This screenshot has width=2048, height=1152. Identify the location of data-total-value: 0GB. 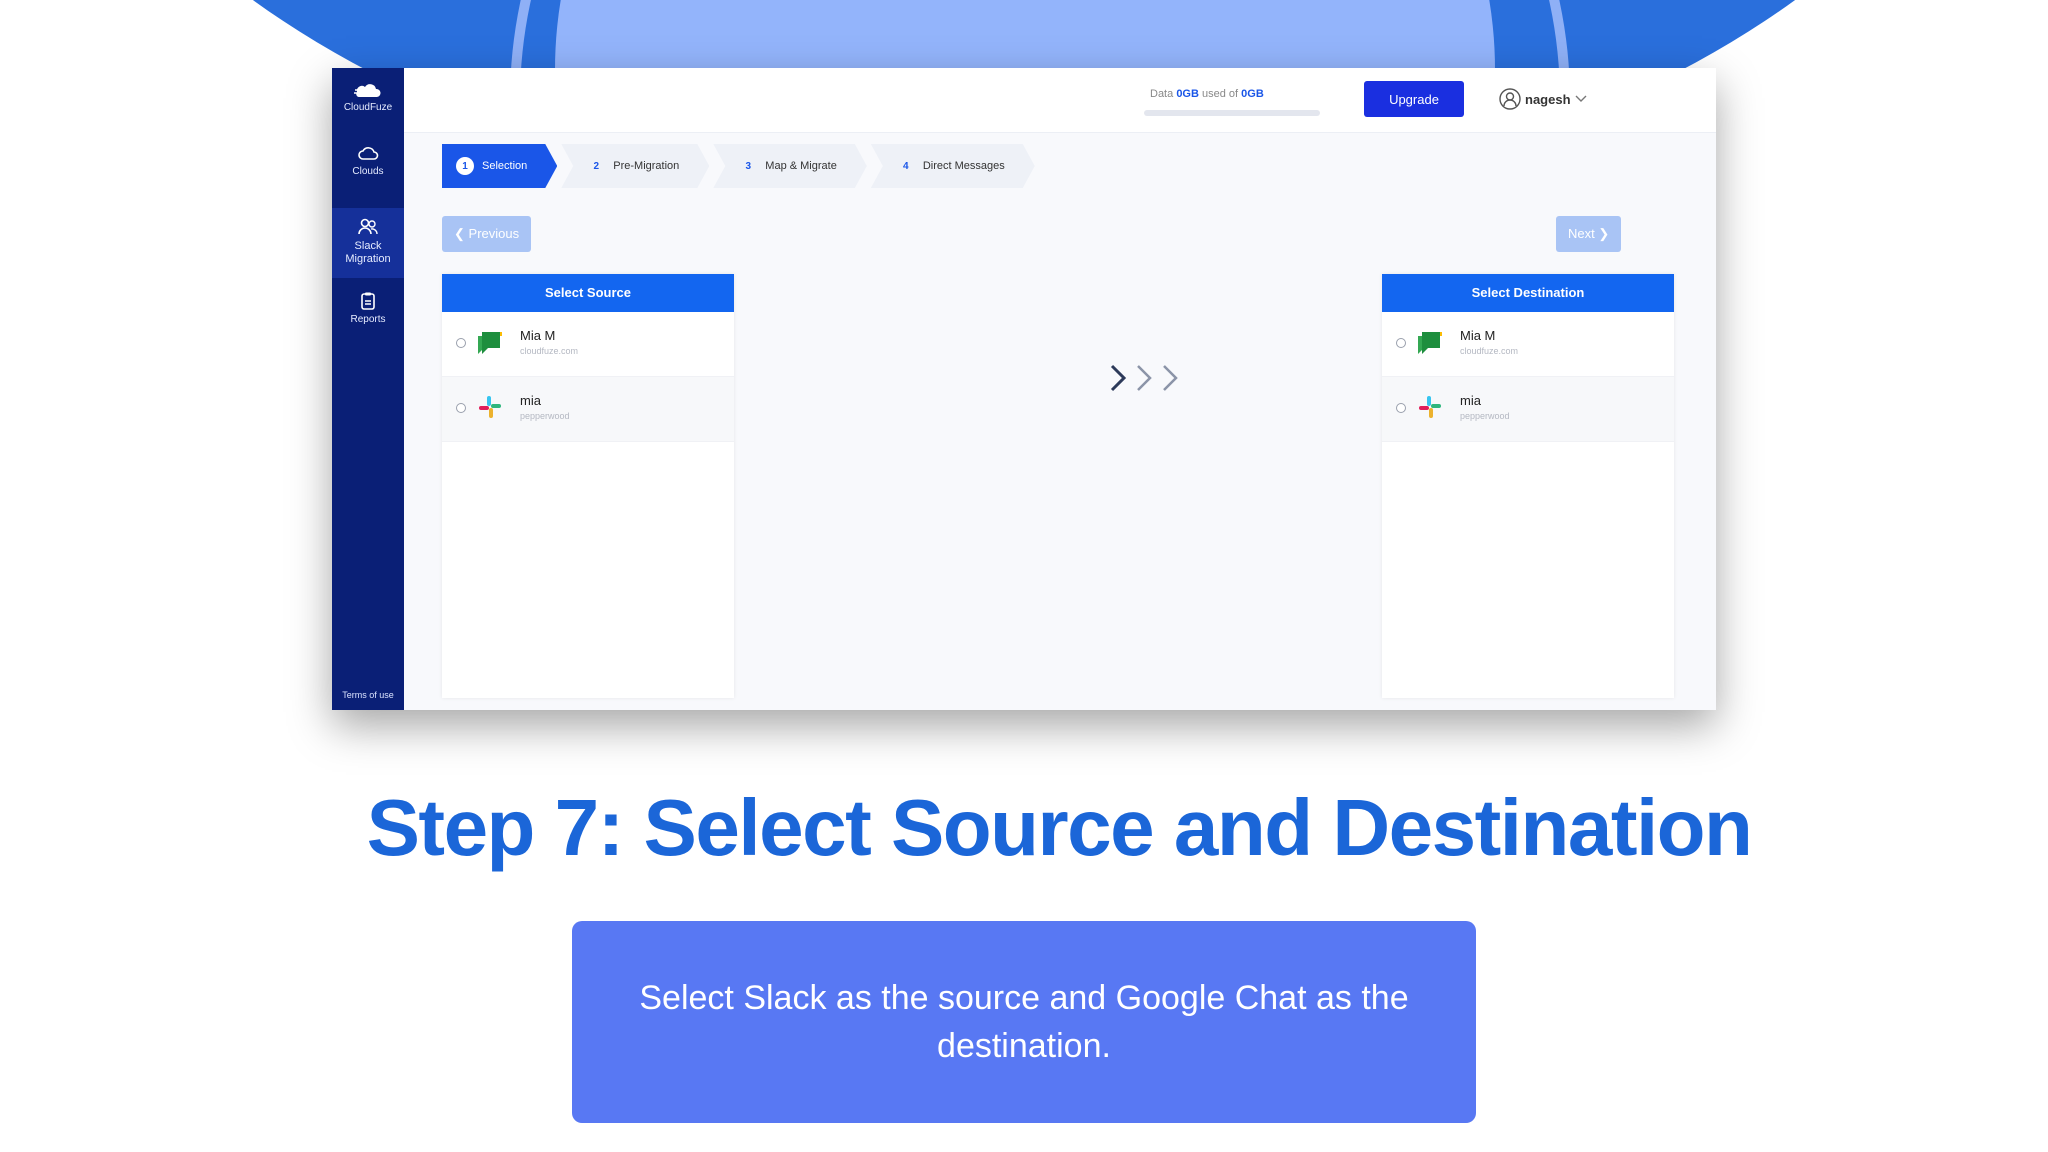
(1252, 94).